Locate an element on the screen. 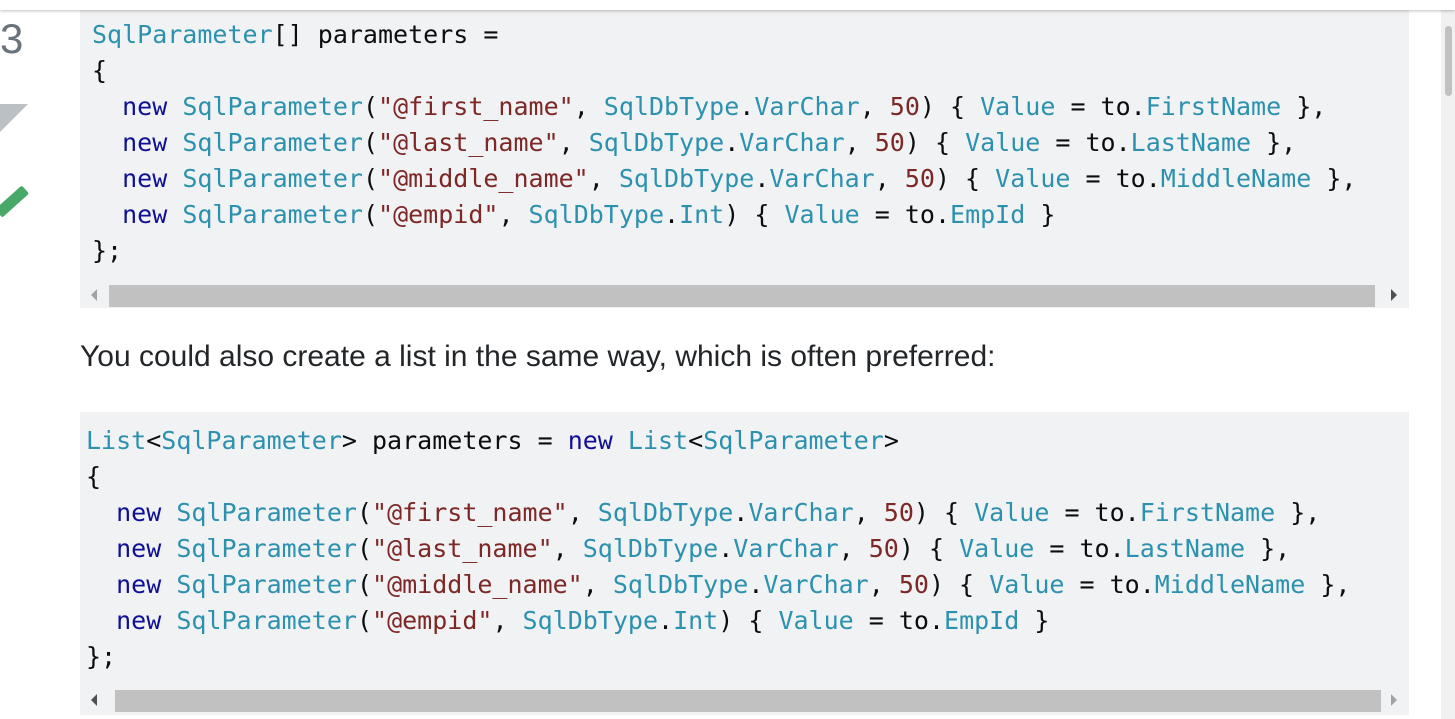  code-token: MiddleName is located at coordinates (1230, 584).